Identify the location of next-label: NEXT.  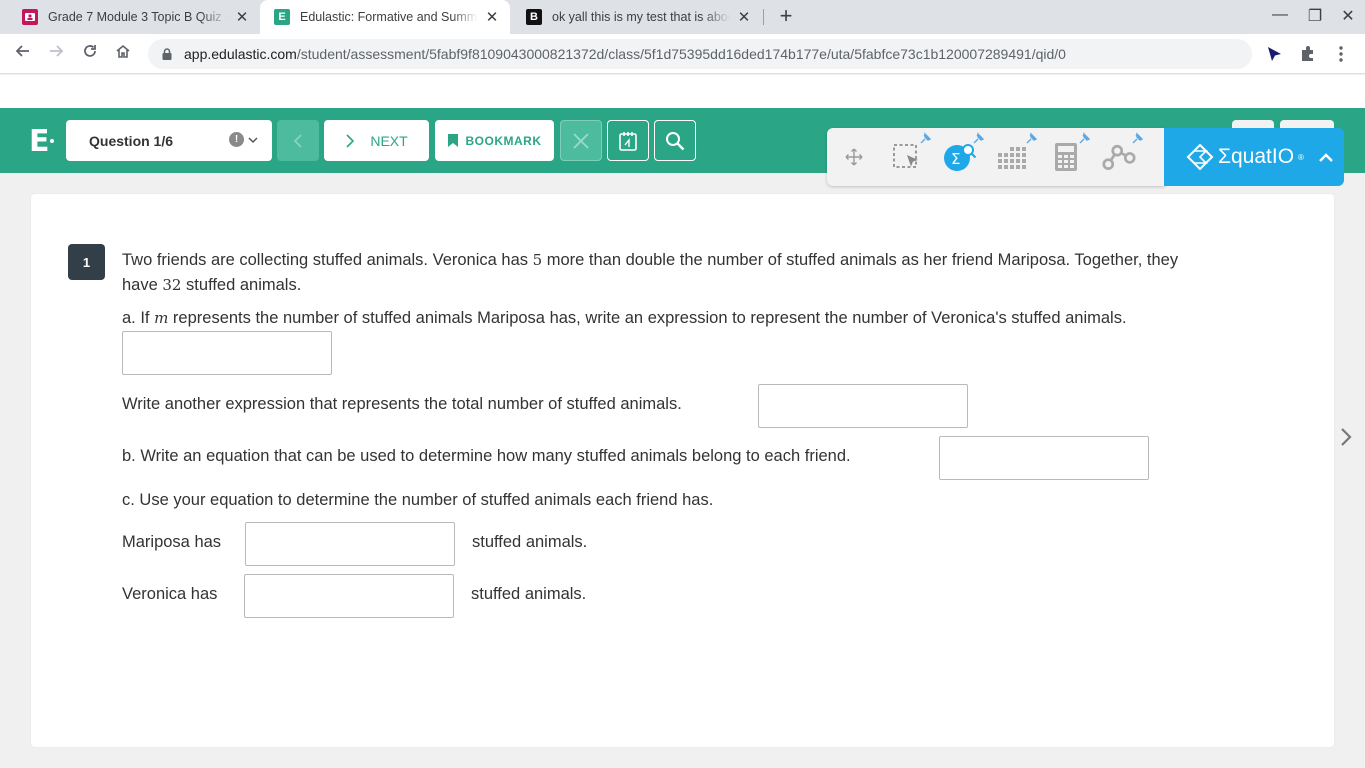
(389, 140).